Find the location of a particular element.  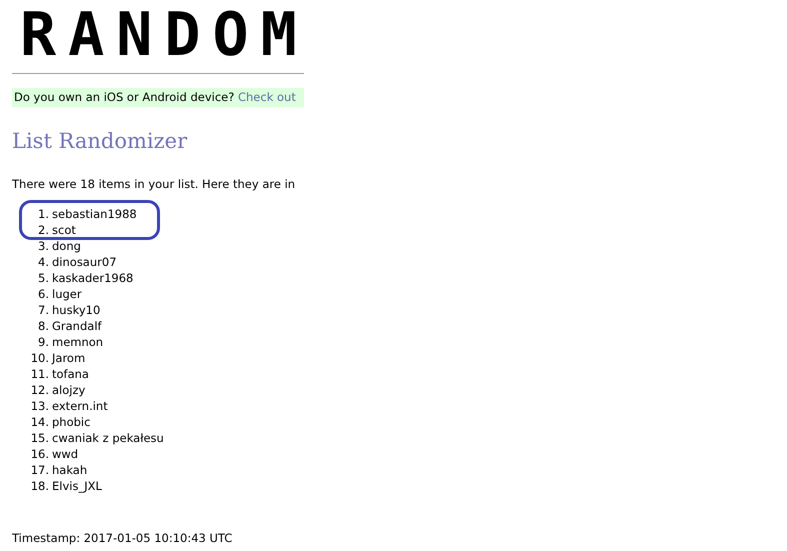

page-heading: List Randomizer is located at coordinates (100, 141).